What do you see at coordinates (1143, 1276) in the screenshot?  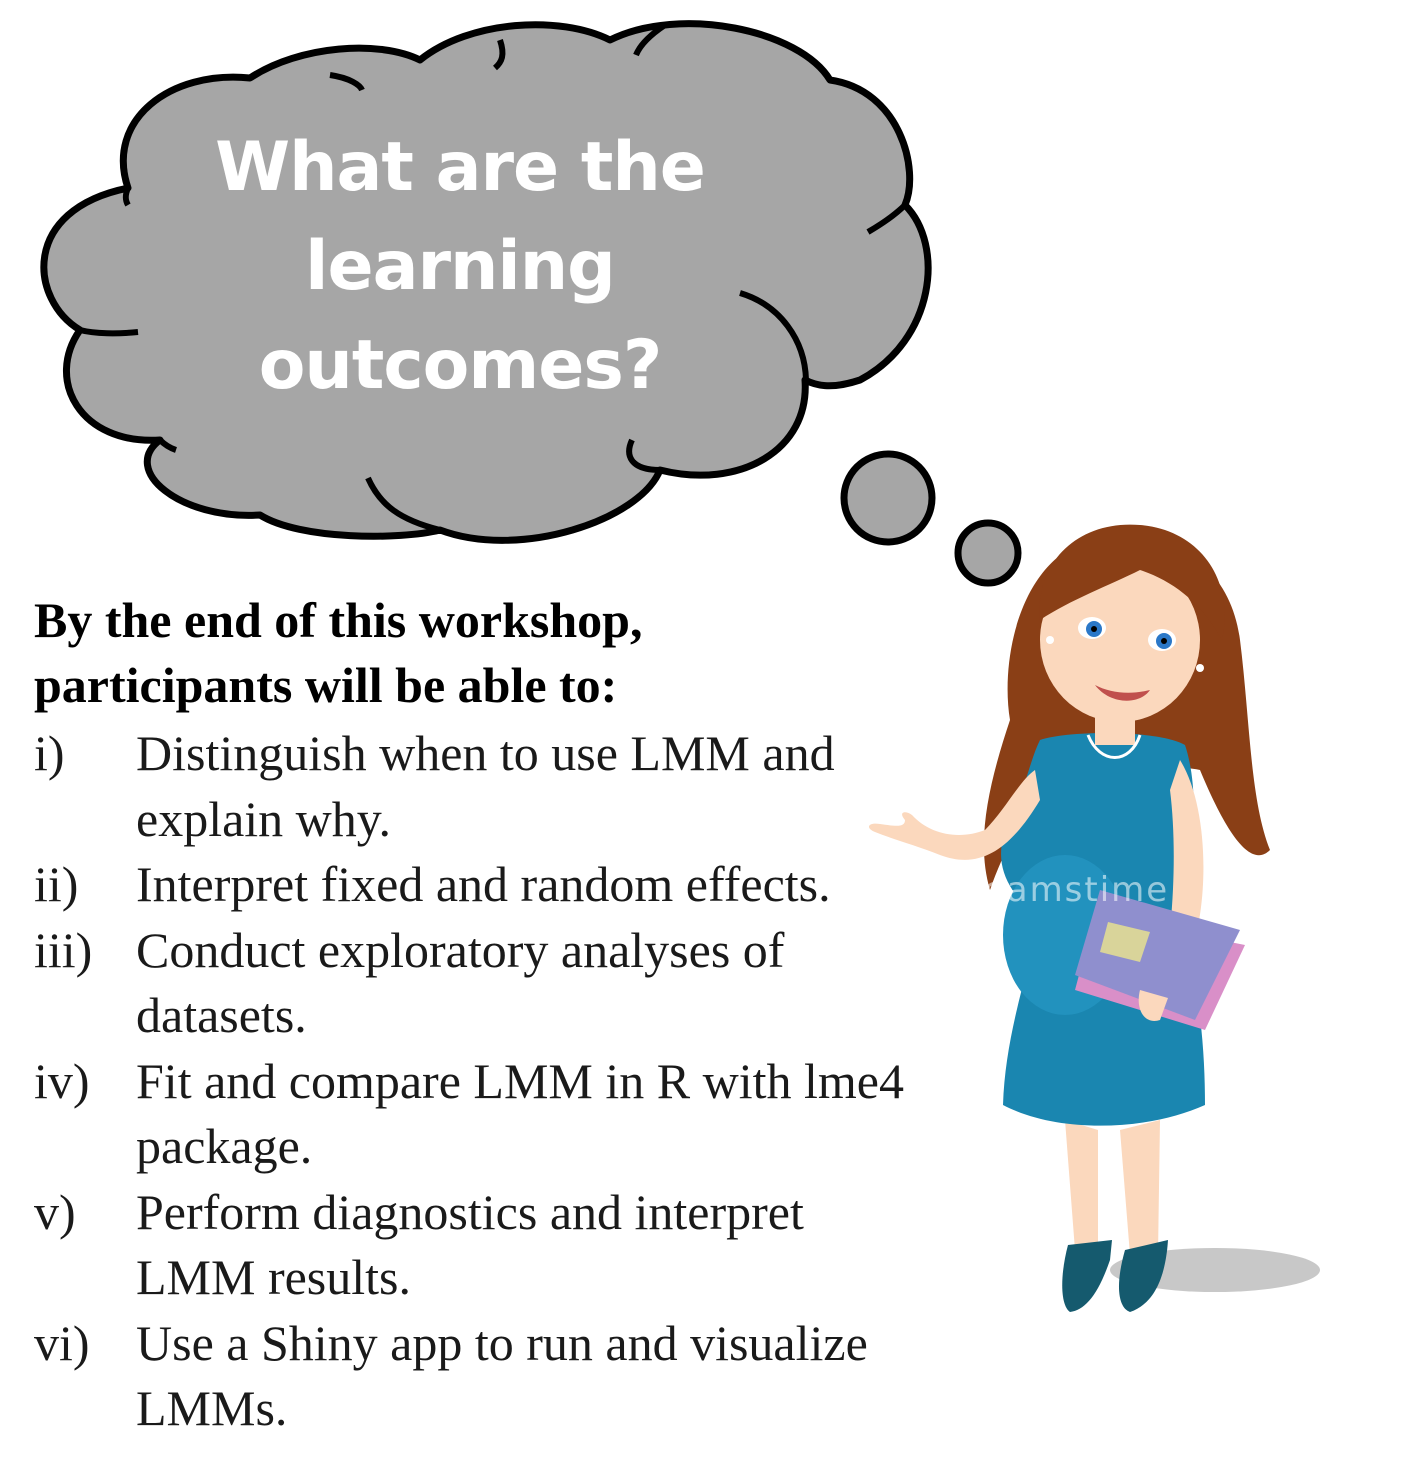 I see `right-shoe-shape` at bounding box center [1143, 1276].